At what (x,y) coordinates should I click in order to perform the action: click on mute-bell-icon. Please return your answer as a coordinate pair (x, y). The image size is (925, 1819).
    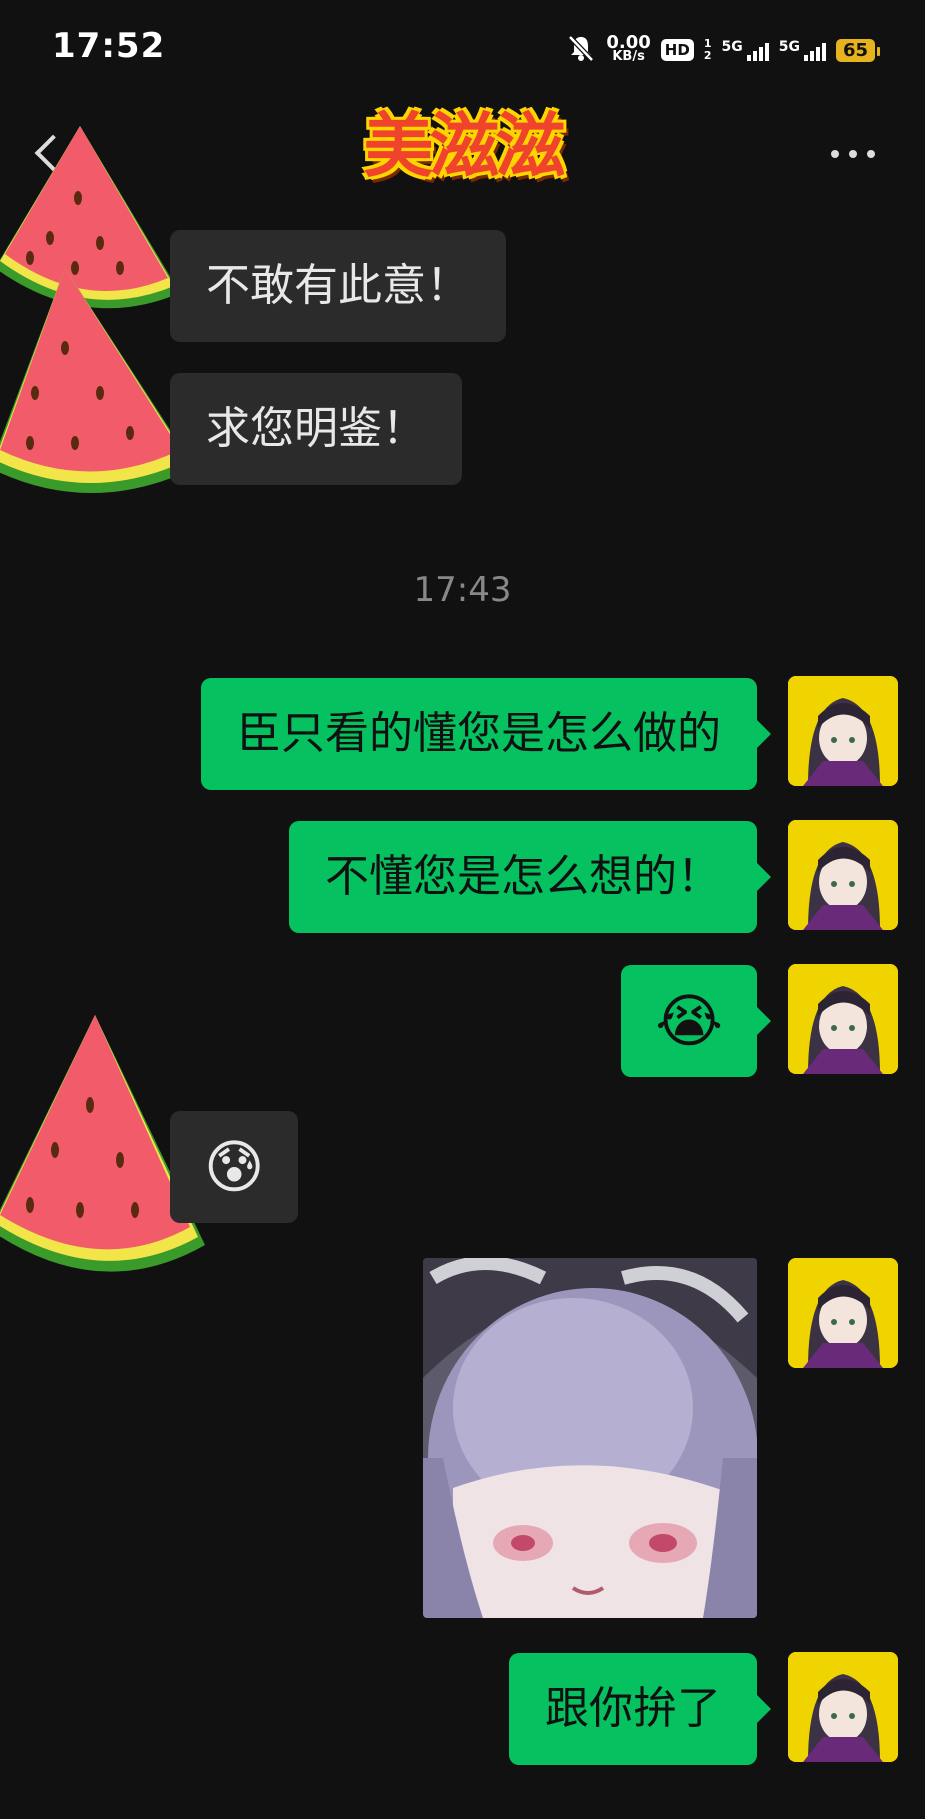
    Looking at the image, I should click on (581, 50).